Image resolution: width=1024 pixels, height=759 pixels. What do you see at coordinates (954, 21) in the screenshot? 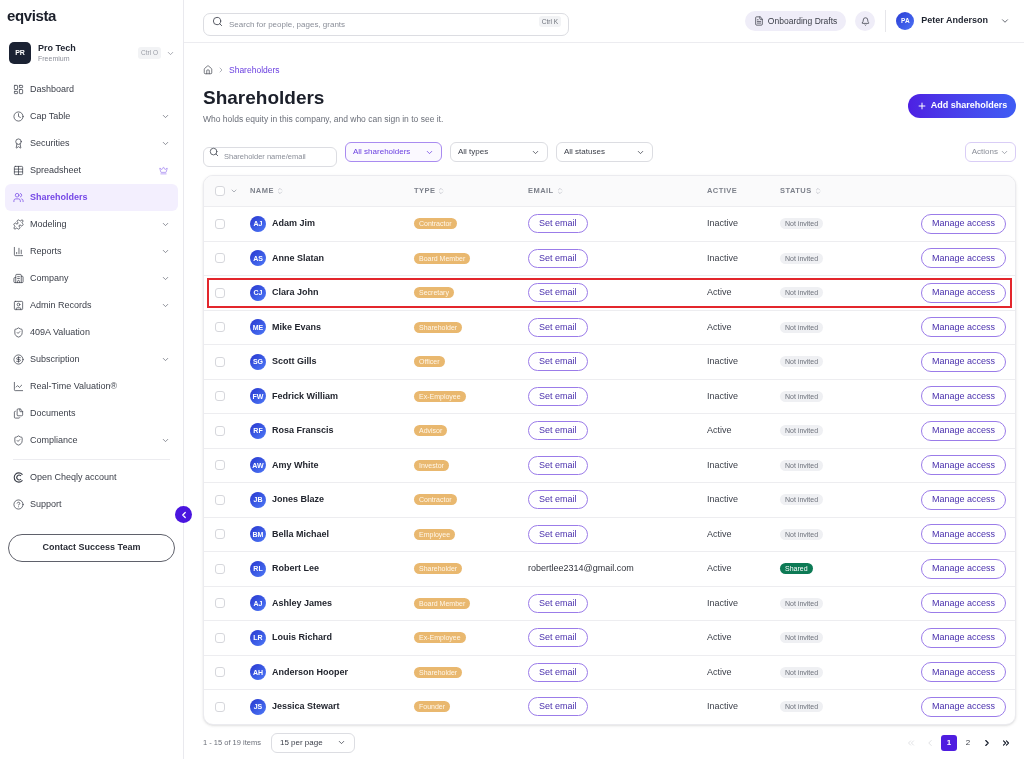
I see `user-name: Peter Anderson` at bounding box center [954, 21].